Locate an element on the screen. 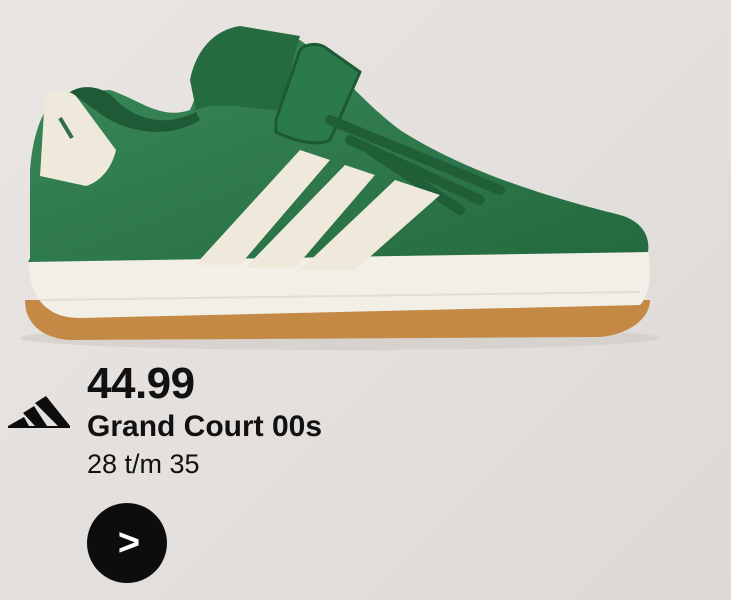 The height and width of the screenshot is (600, 731). price: 44.99 is located at coordinates (141, 383).